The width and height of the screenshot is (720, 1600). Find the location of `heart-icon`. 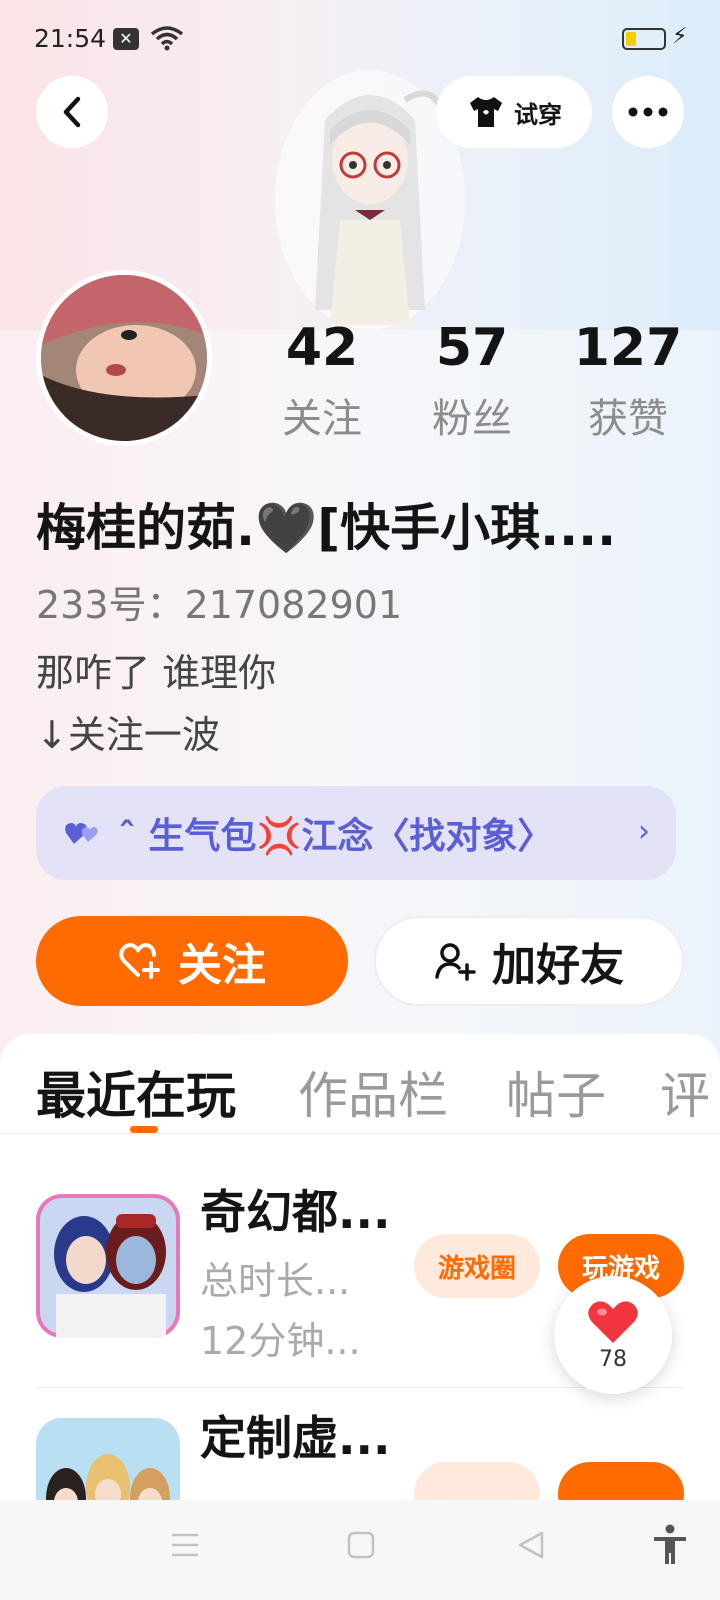

heart-icon is located at coordinates (613, 1321).